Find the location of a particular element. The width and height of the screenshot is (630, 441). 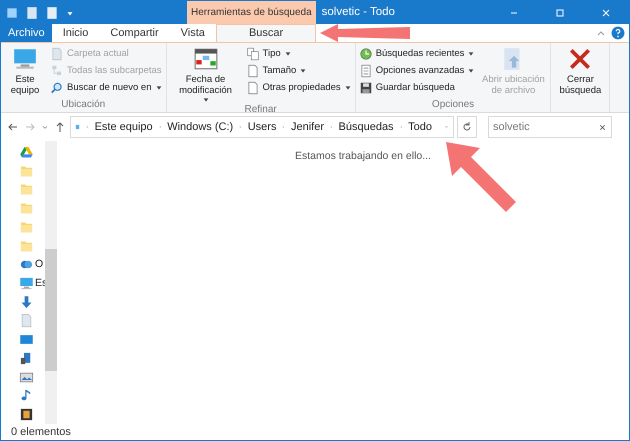

item-count: 0 elementos is located at coordinates (41, 432).